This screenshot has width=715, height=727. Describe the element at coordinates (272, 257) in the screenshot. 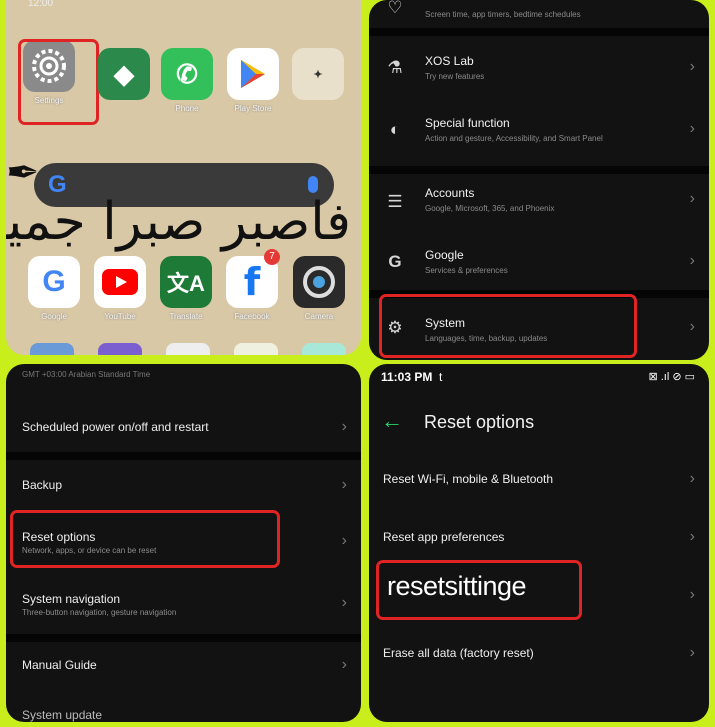

I see `notification-badge: 7` at that location.